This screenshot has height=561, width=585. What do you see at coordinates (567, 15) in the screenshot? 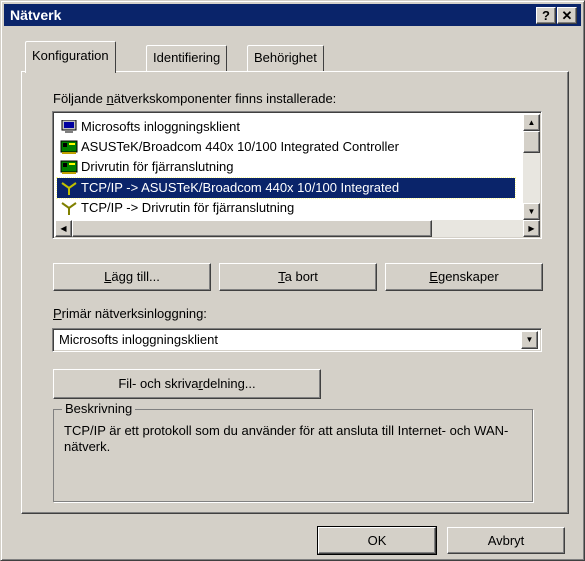
I see `close-button: ✕` at bounding box center [567, 15].